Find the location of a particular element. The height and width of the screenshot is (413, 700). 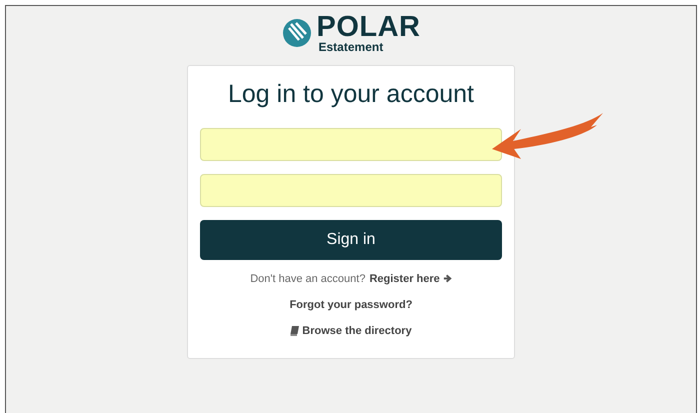

logo-icon is located at coordinates (297, 33).